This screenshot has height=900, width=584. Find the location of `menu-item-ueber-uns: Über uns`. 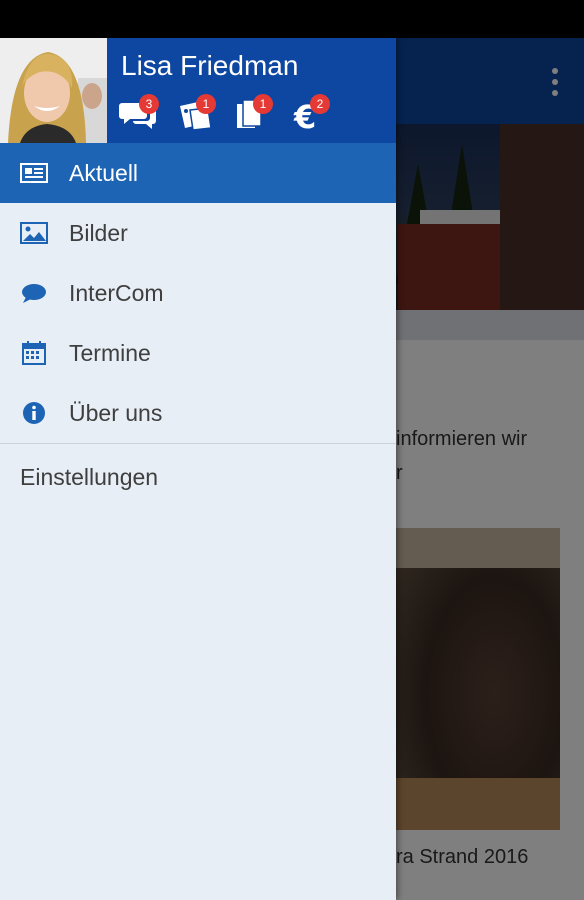

menu-item-ueber-uns: Über uns is located at coordinates (198, 413).